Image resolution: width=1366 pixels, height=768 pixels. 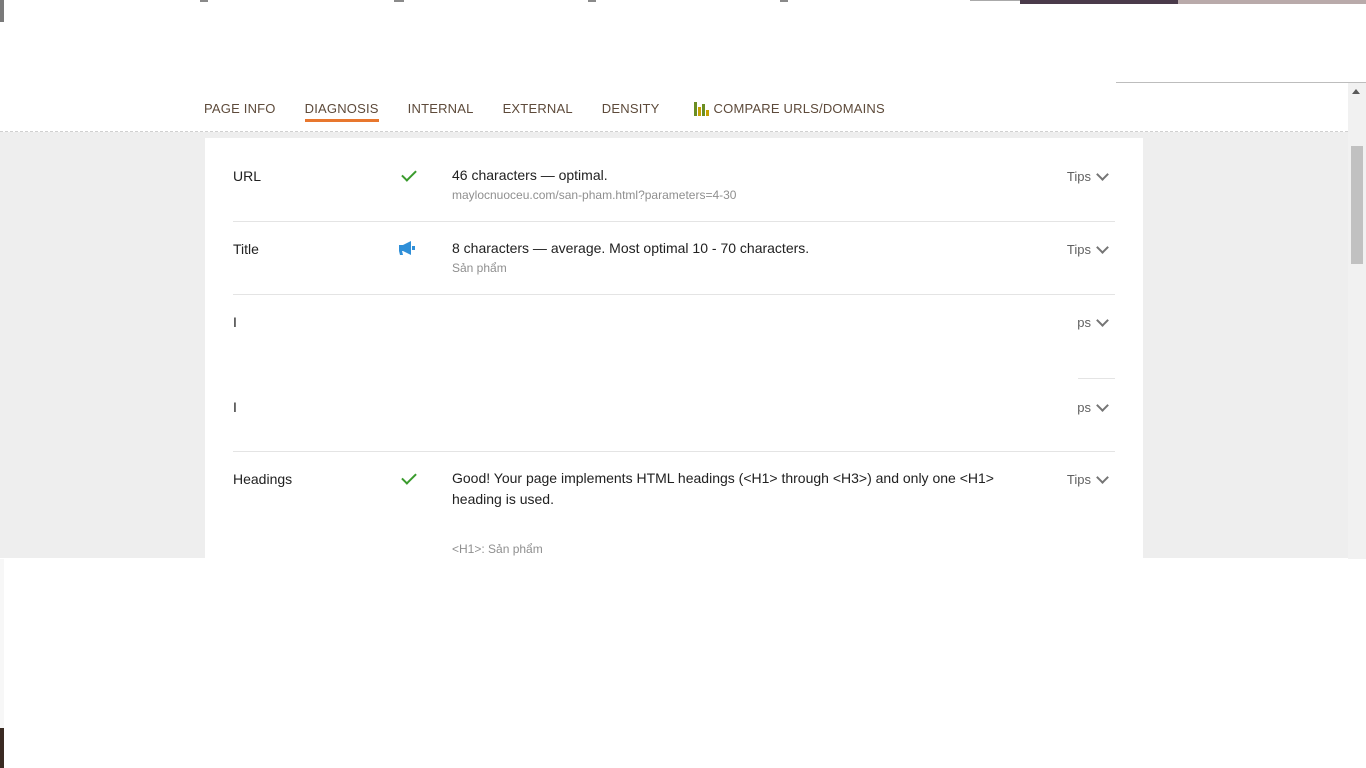 What do you see at coordinates (240, 109) in the screenshot?
I see `tab-page-info: PAGE INFO` at bounding box center [240, 109].